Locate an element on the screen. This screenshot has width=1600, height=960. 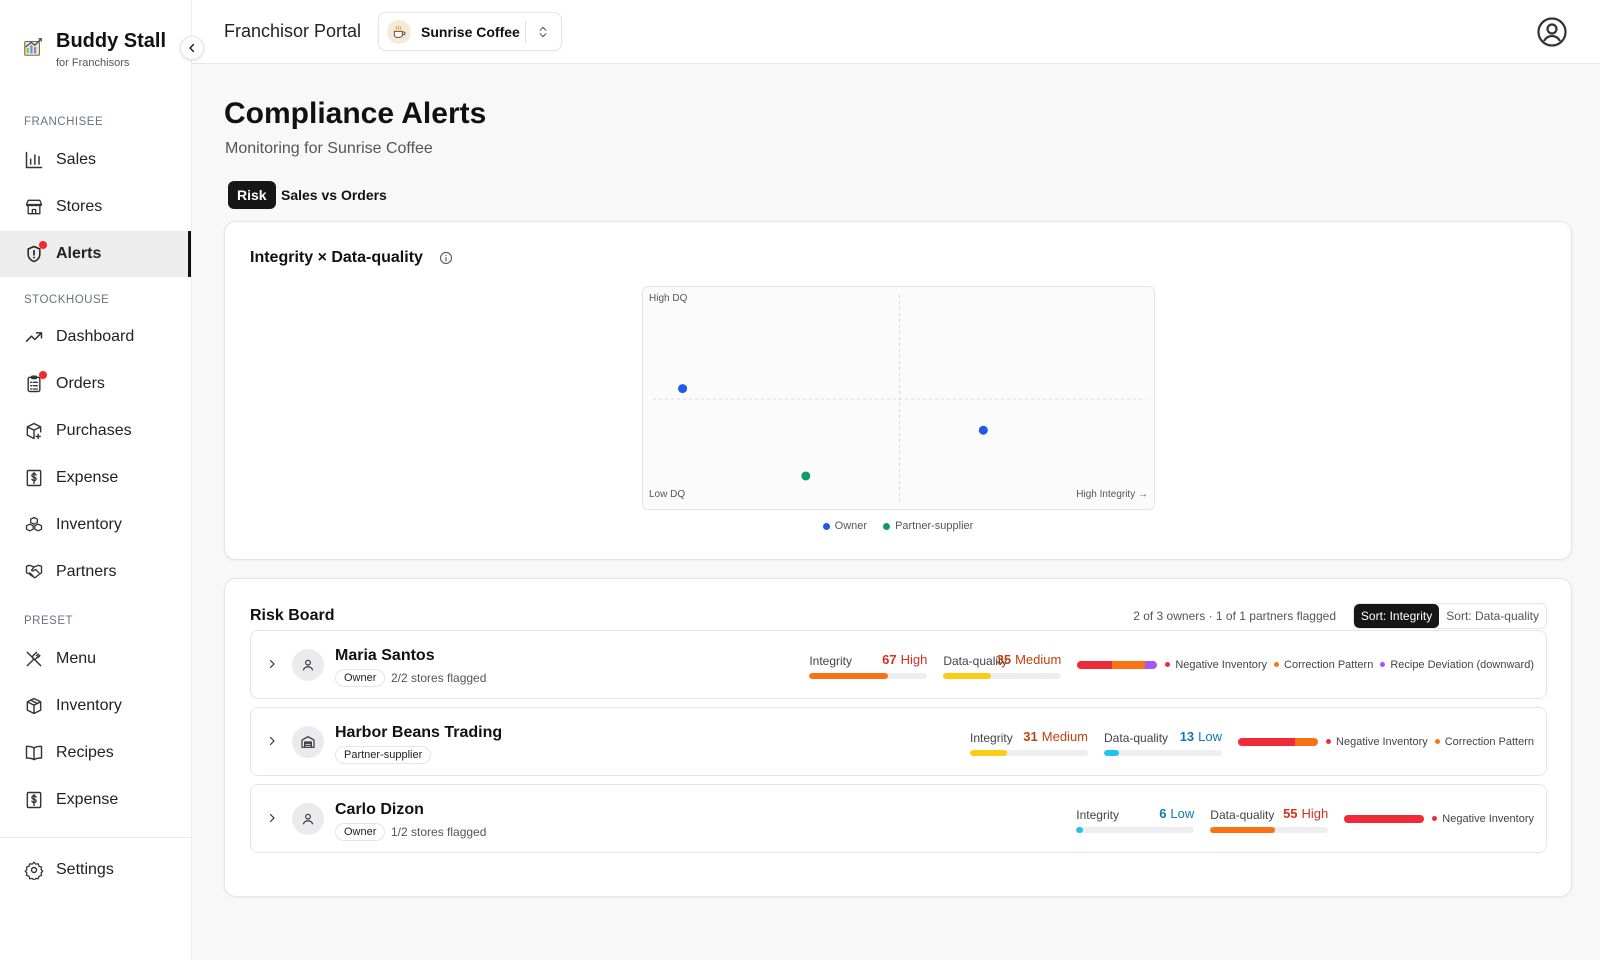
info-icon is located at coordinates (446, 258).